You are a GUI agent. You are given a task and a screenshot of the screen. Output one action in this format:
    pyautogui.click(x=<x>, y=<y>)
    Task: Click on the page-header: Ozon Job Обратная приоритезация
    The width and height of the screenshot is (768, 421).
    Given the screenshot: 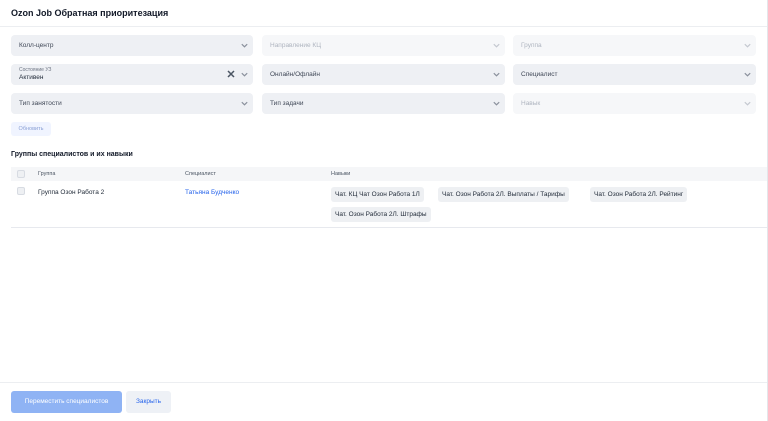 What is the action you would take?
    pyautogui.click(x=384, y=13)
    